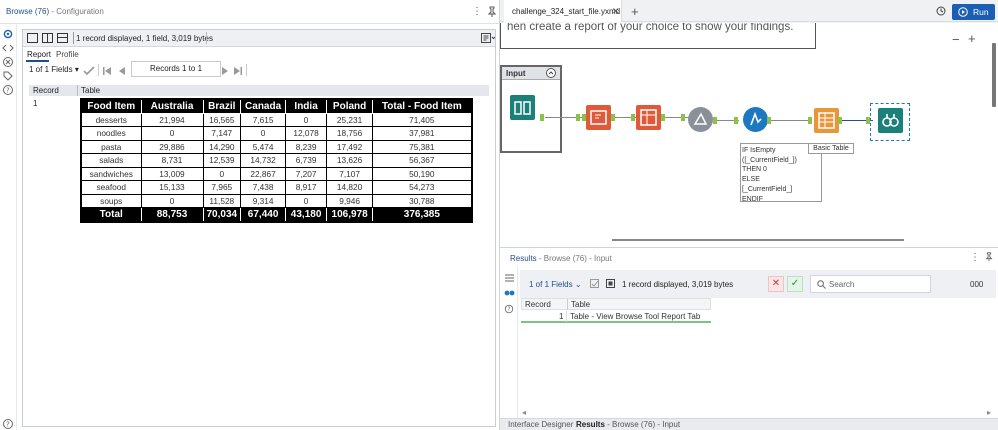 The image size is (998, 430). Describe the element at coordinates (973, 12) in the screenshot. I see `run-button: Run` at that location.